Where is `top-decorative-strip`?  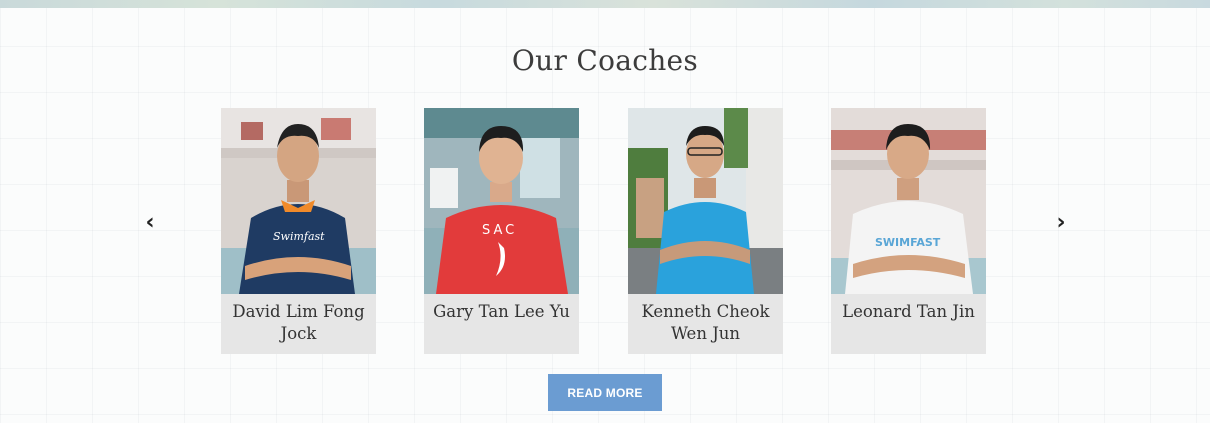
top-decorative-strip is located at coordinates (605, 4).